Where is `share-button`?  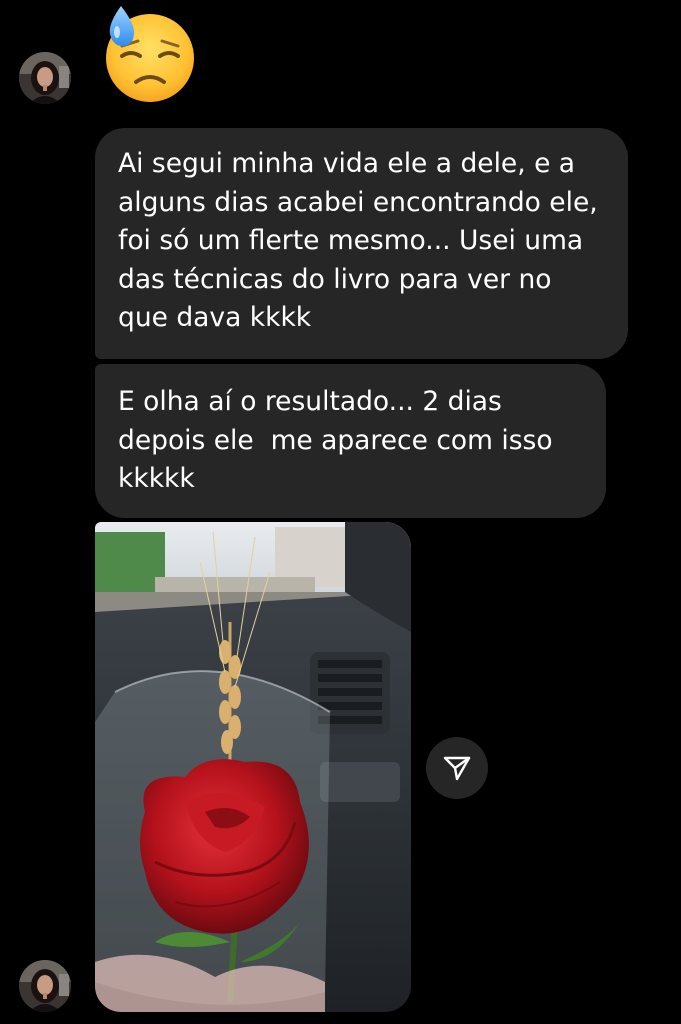 share-button is located at coordinates (457, 768).